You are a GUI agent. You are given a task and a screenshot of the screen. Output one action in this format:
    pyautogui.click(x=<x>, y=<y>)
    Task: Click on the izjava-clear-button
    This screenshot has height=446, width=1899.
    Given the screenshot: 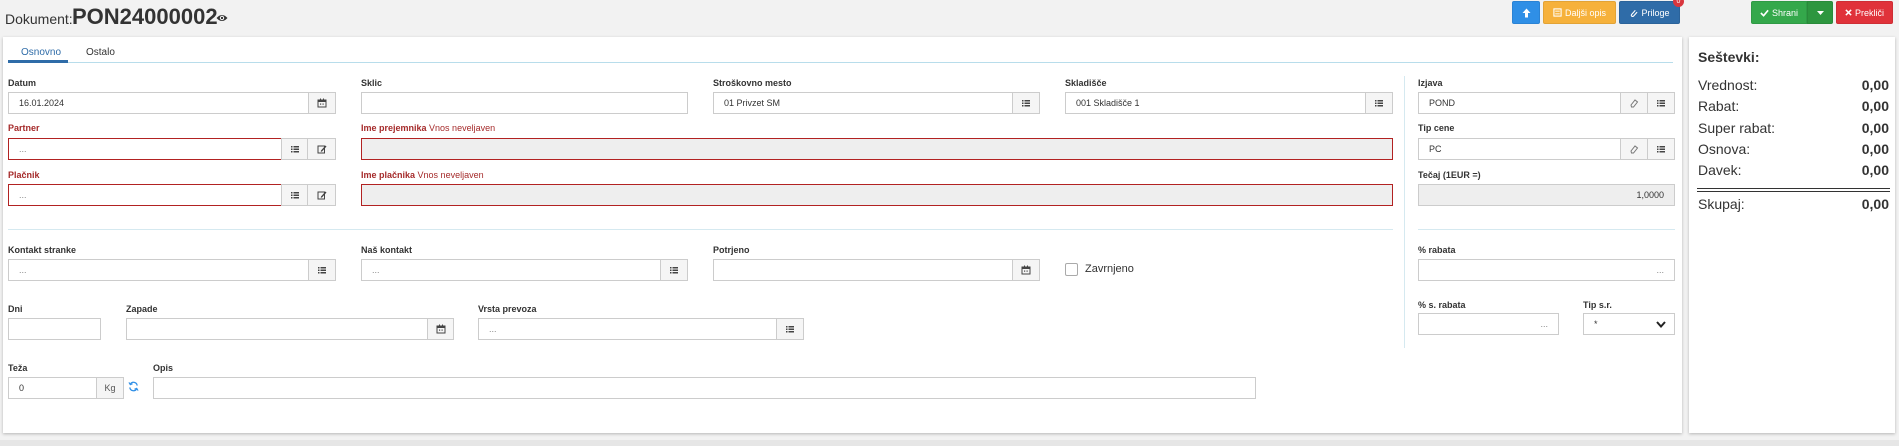 What is the action you would take?
    pyautogui.click(x=1634, y=103)
    